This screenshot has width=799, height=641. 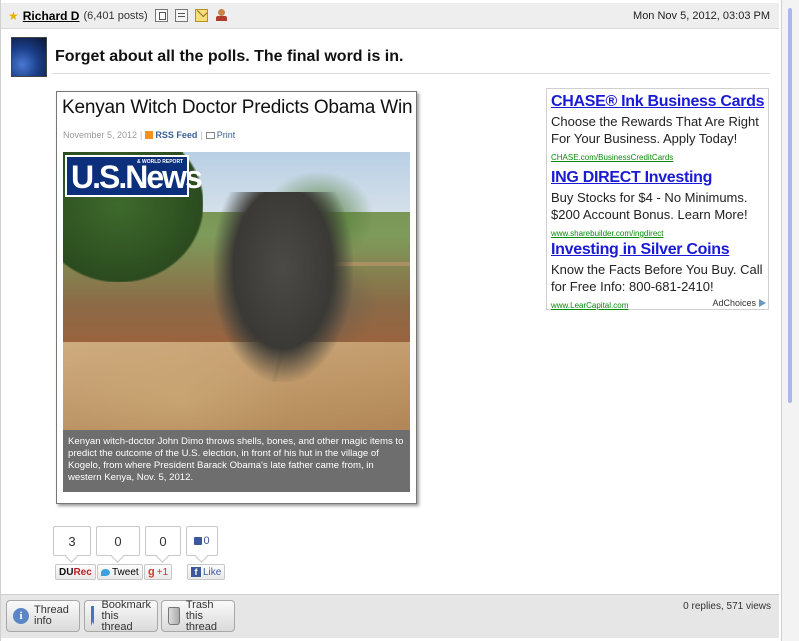 What do you see at coordinates (72, 541) in the screenshot?
I see `du-rec-count: 3` at bounding box center [72, 541].